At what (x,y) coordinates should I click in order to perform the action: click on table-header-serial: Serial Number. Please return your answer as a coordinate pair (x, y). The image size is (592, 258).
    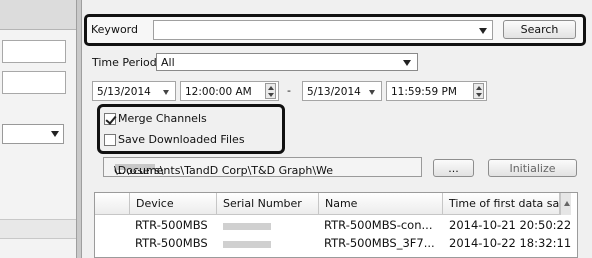
    Looking at the image, I should click on (268, 204).